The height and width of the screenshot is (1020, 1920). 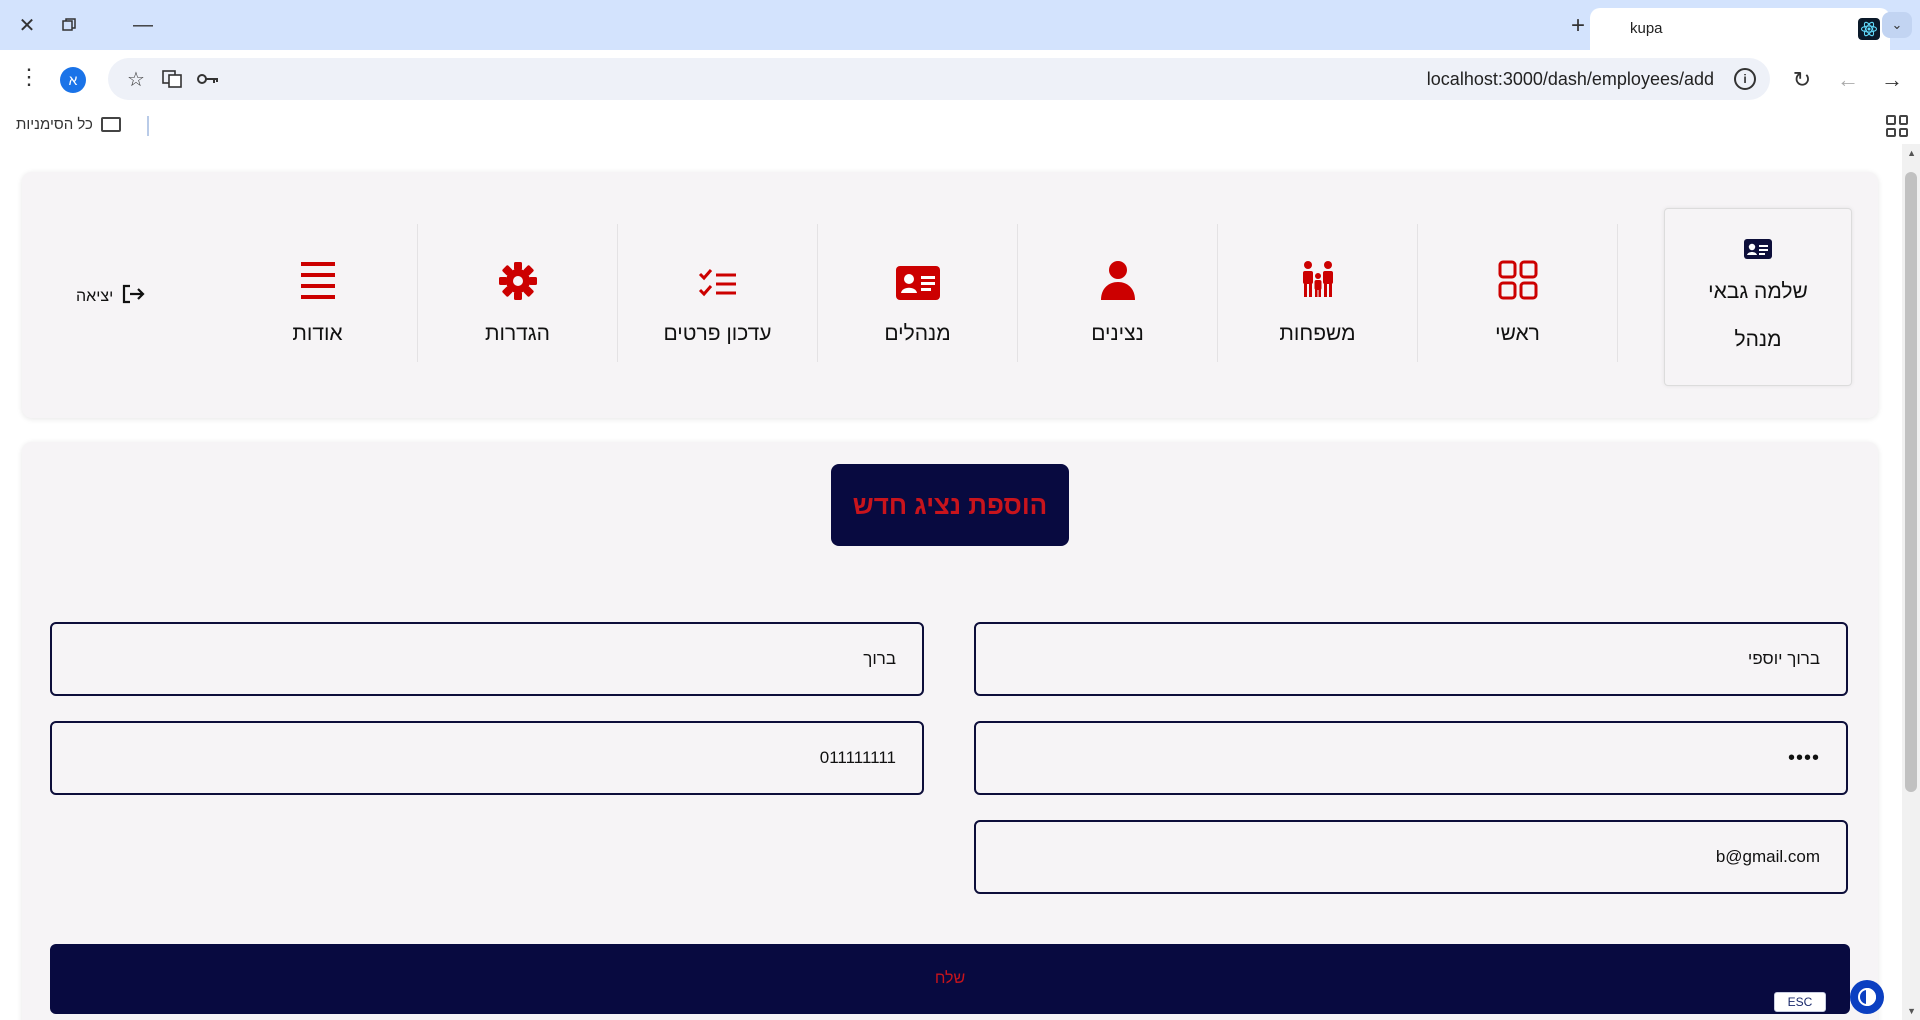 What do you see at coordinates (133, 296) in the screenshot?
I see `logout-arrow-icon` at bounding box center [133, 296].